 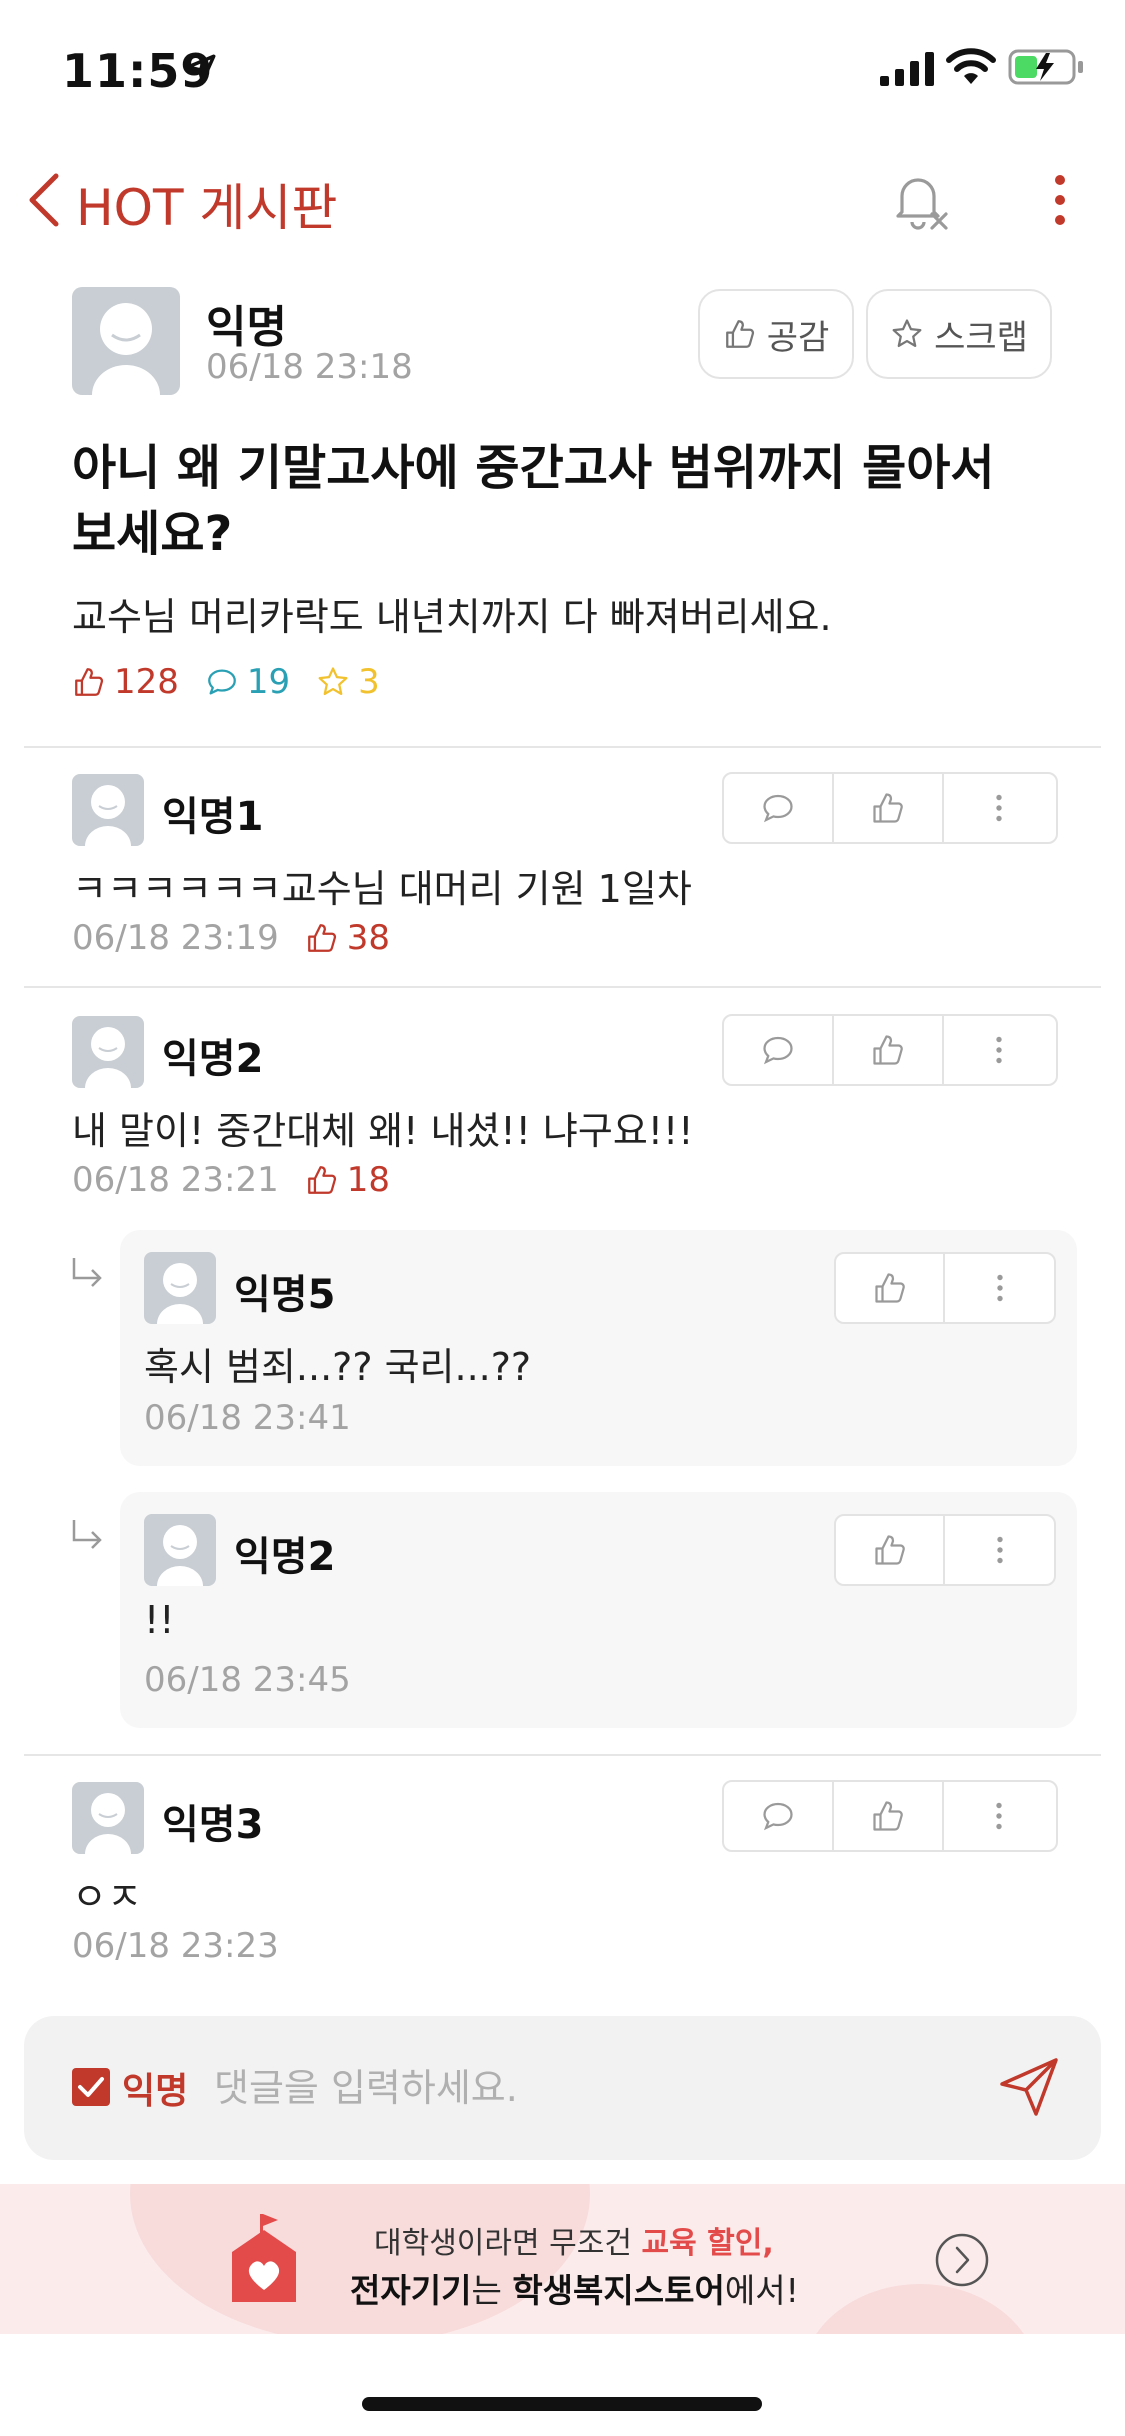 I want to click on promo-banner: 대학생이라면 무조건 교육 할인, 전자기기는 학생복지스토어에서!, so click(x=562, y=2259).